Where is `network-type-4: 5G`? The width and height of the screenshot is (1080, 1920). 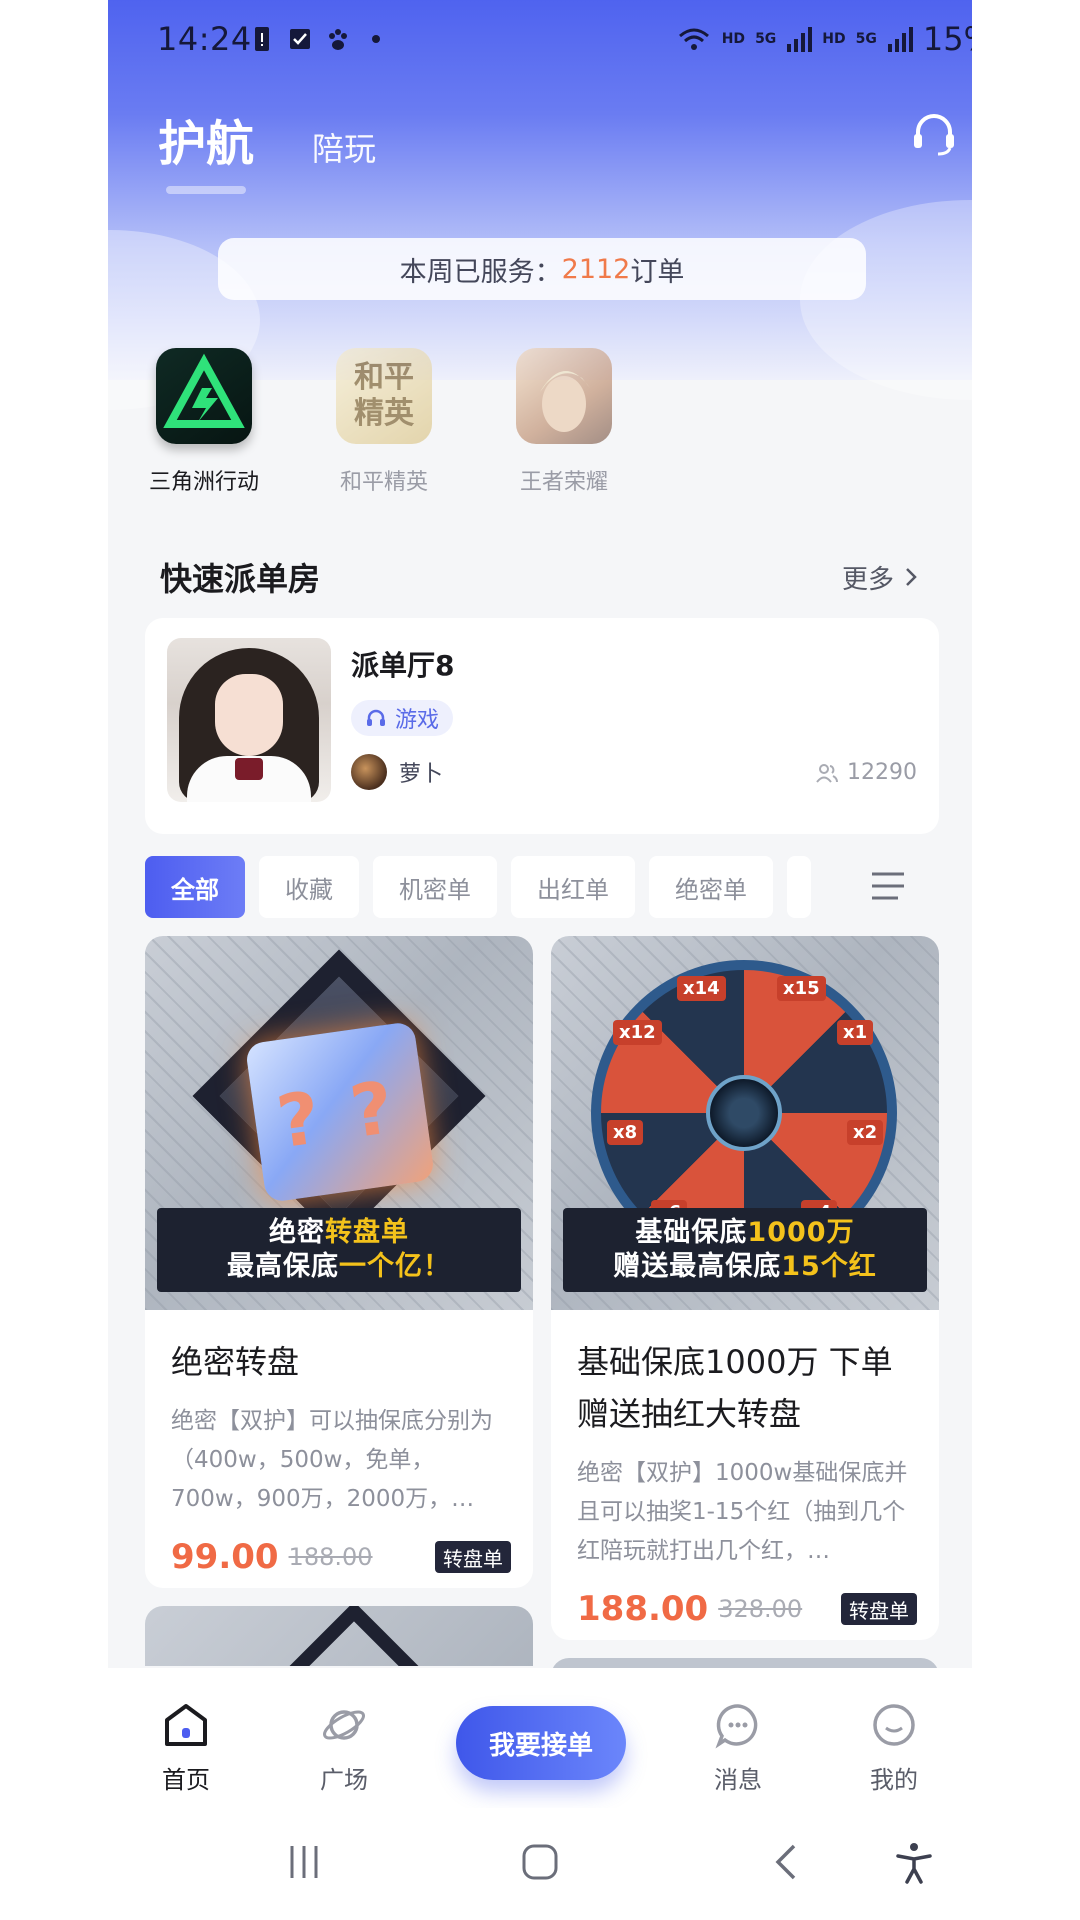
network-type-4: 5G is located at coordinates (866, 39).